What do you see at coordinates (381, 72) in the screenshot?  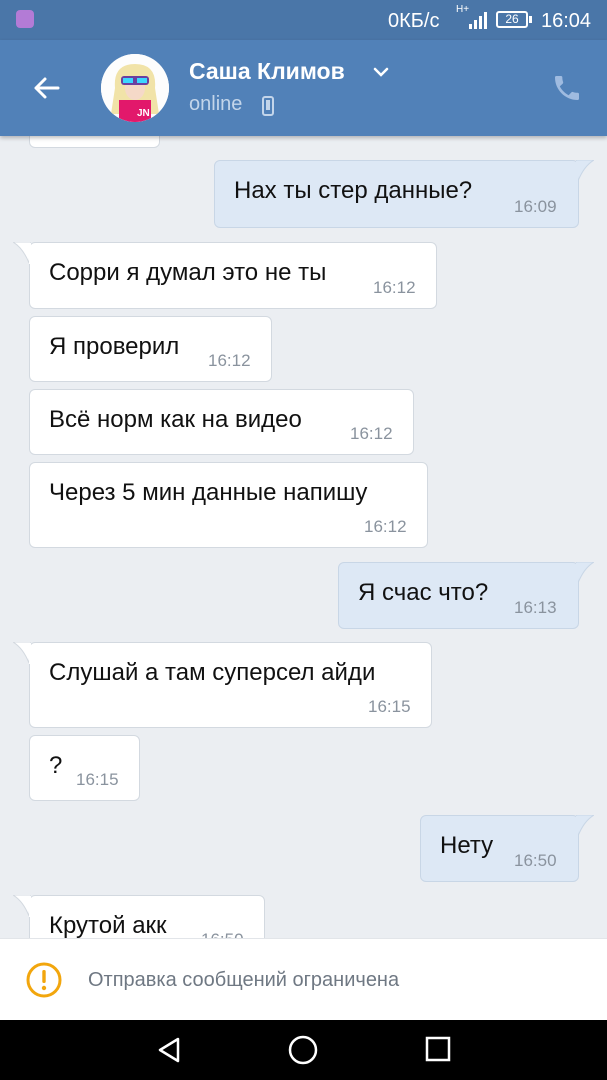 I see `chevron-down-icon` at bounding box center [381, 72].